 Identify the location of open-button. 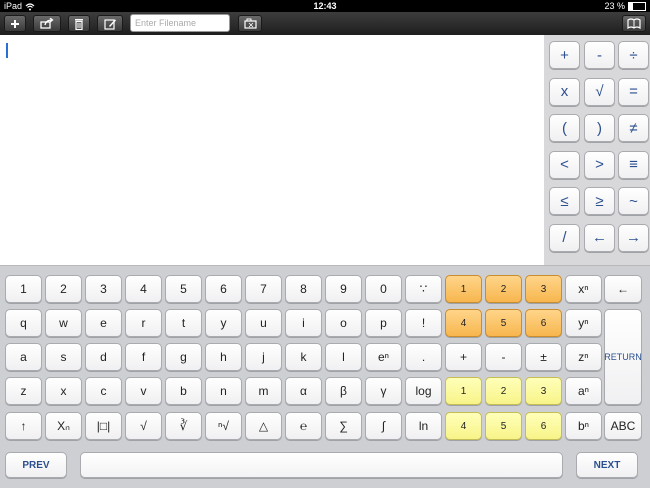
(250, 23).